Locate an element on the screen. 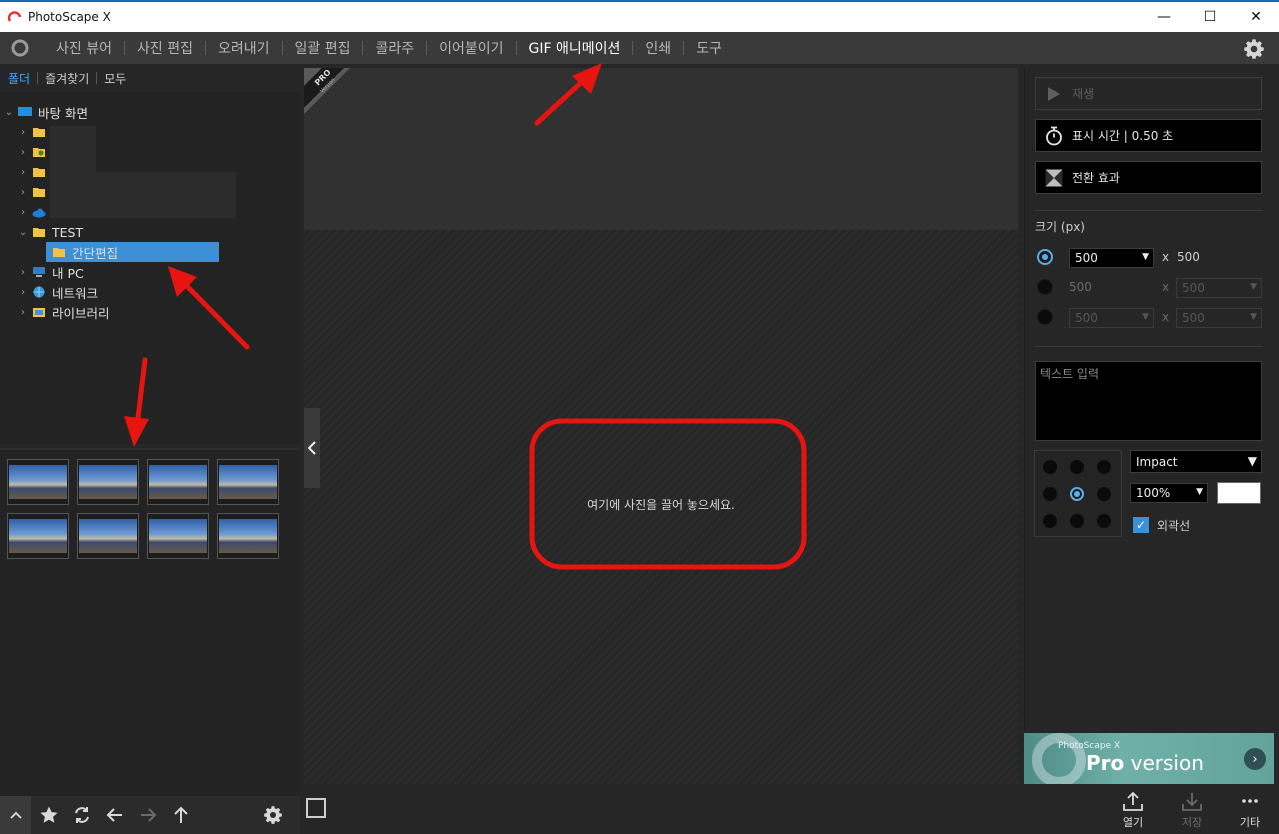 Image resolution: width=1279 pixels, height=834 pixels. home-logo-icon is located at coordinates (20, 48).